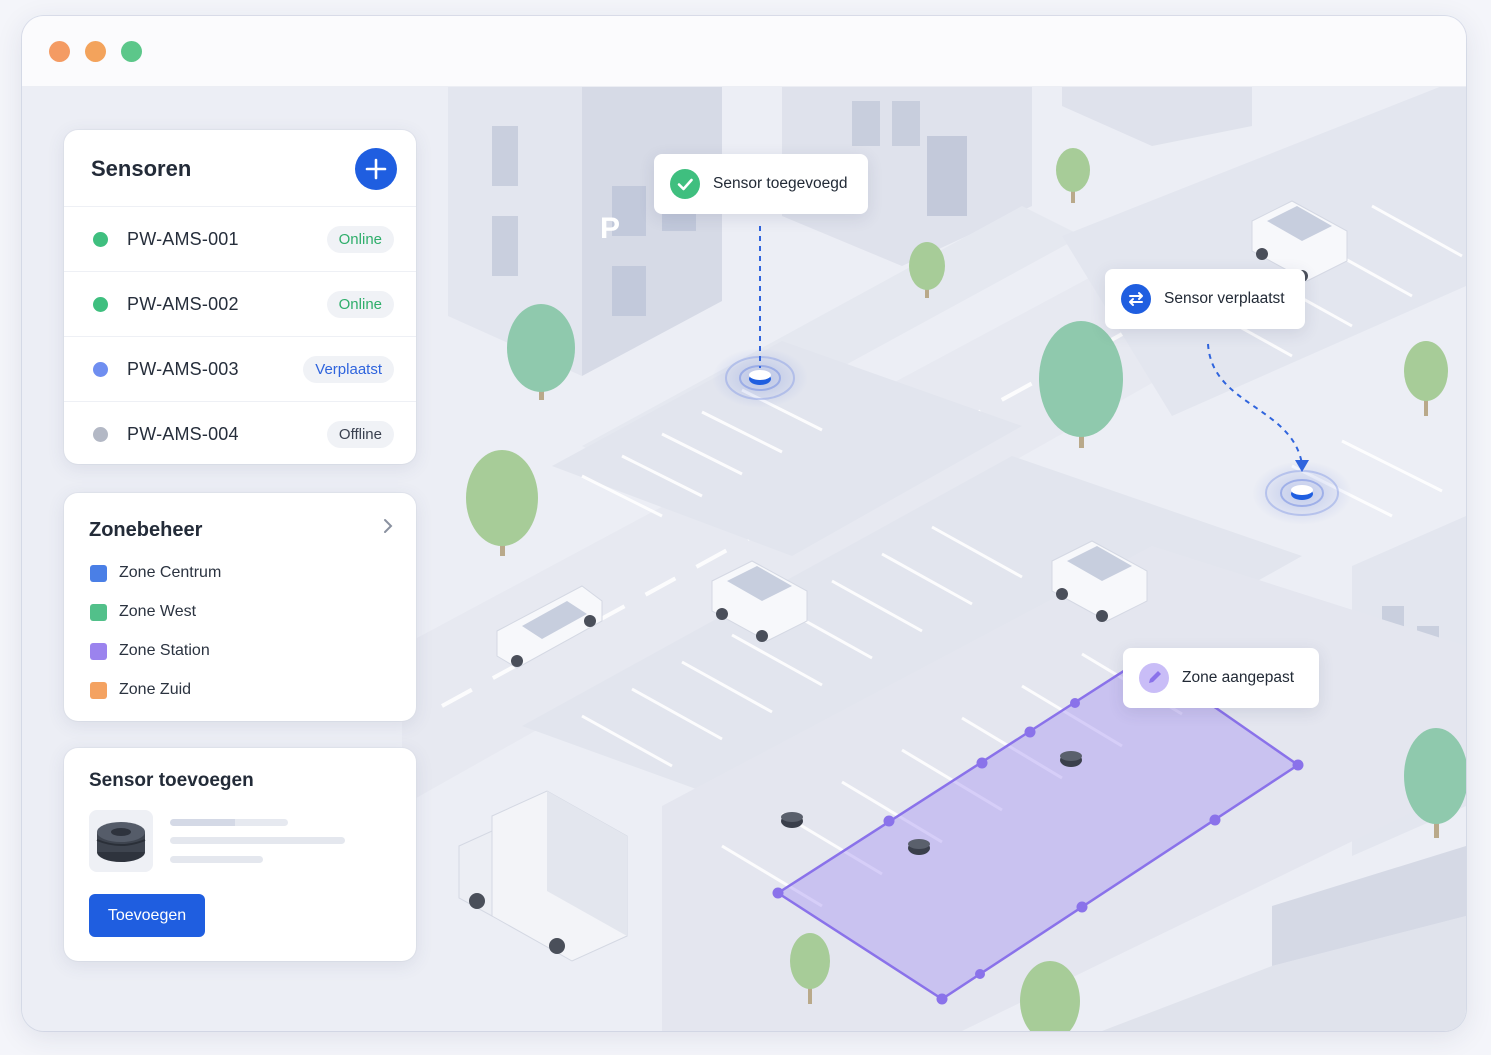 The image size is (1491, 1055). What do you see at coordinates (1154, 678) in the screenshot?
I see `pencil-icon` at bounding box center [1154, 678].